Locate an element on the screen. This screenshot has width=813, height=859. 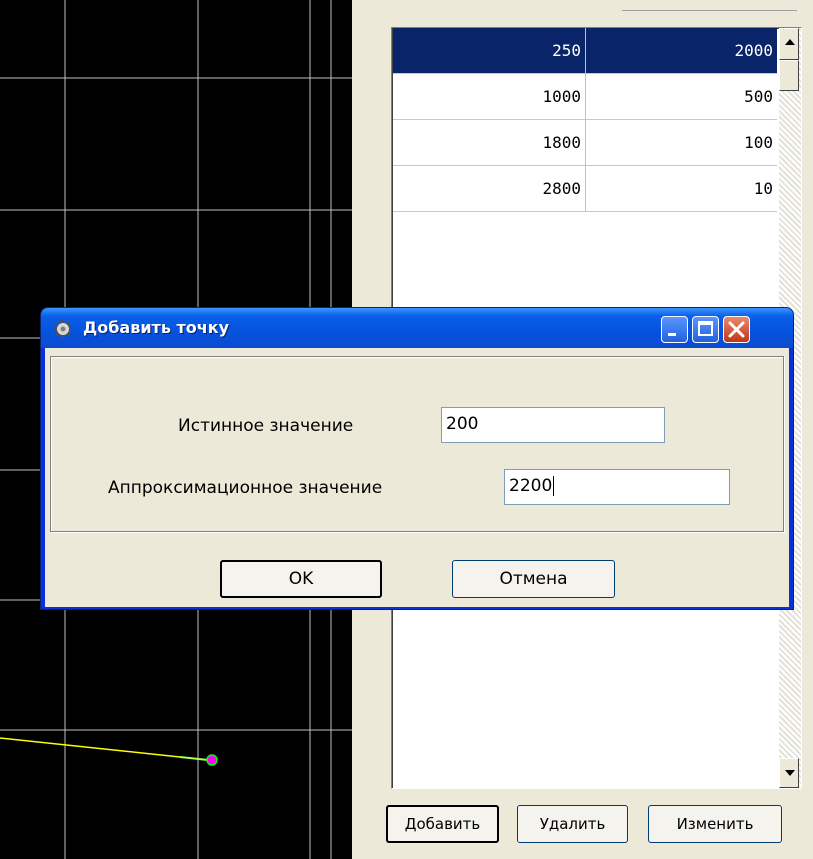
close-icon is located at coordinates (736, 329).